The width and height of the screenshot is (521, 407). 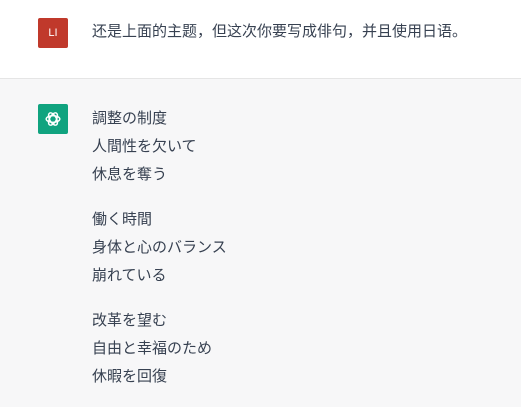 What do you see at coordinates (280, 31) in the screenshot?
I see `user-message-text: 还是上面的主题，但这次你要写成俳句，并且使用日语。` at bounding box center [280, 31].